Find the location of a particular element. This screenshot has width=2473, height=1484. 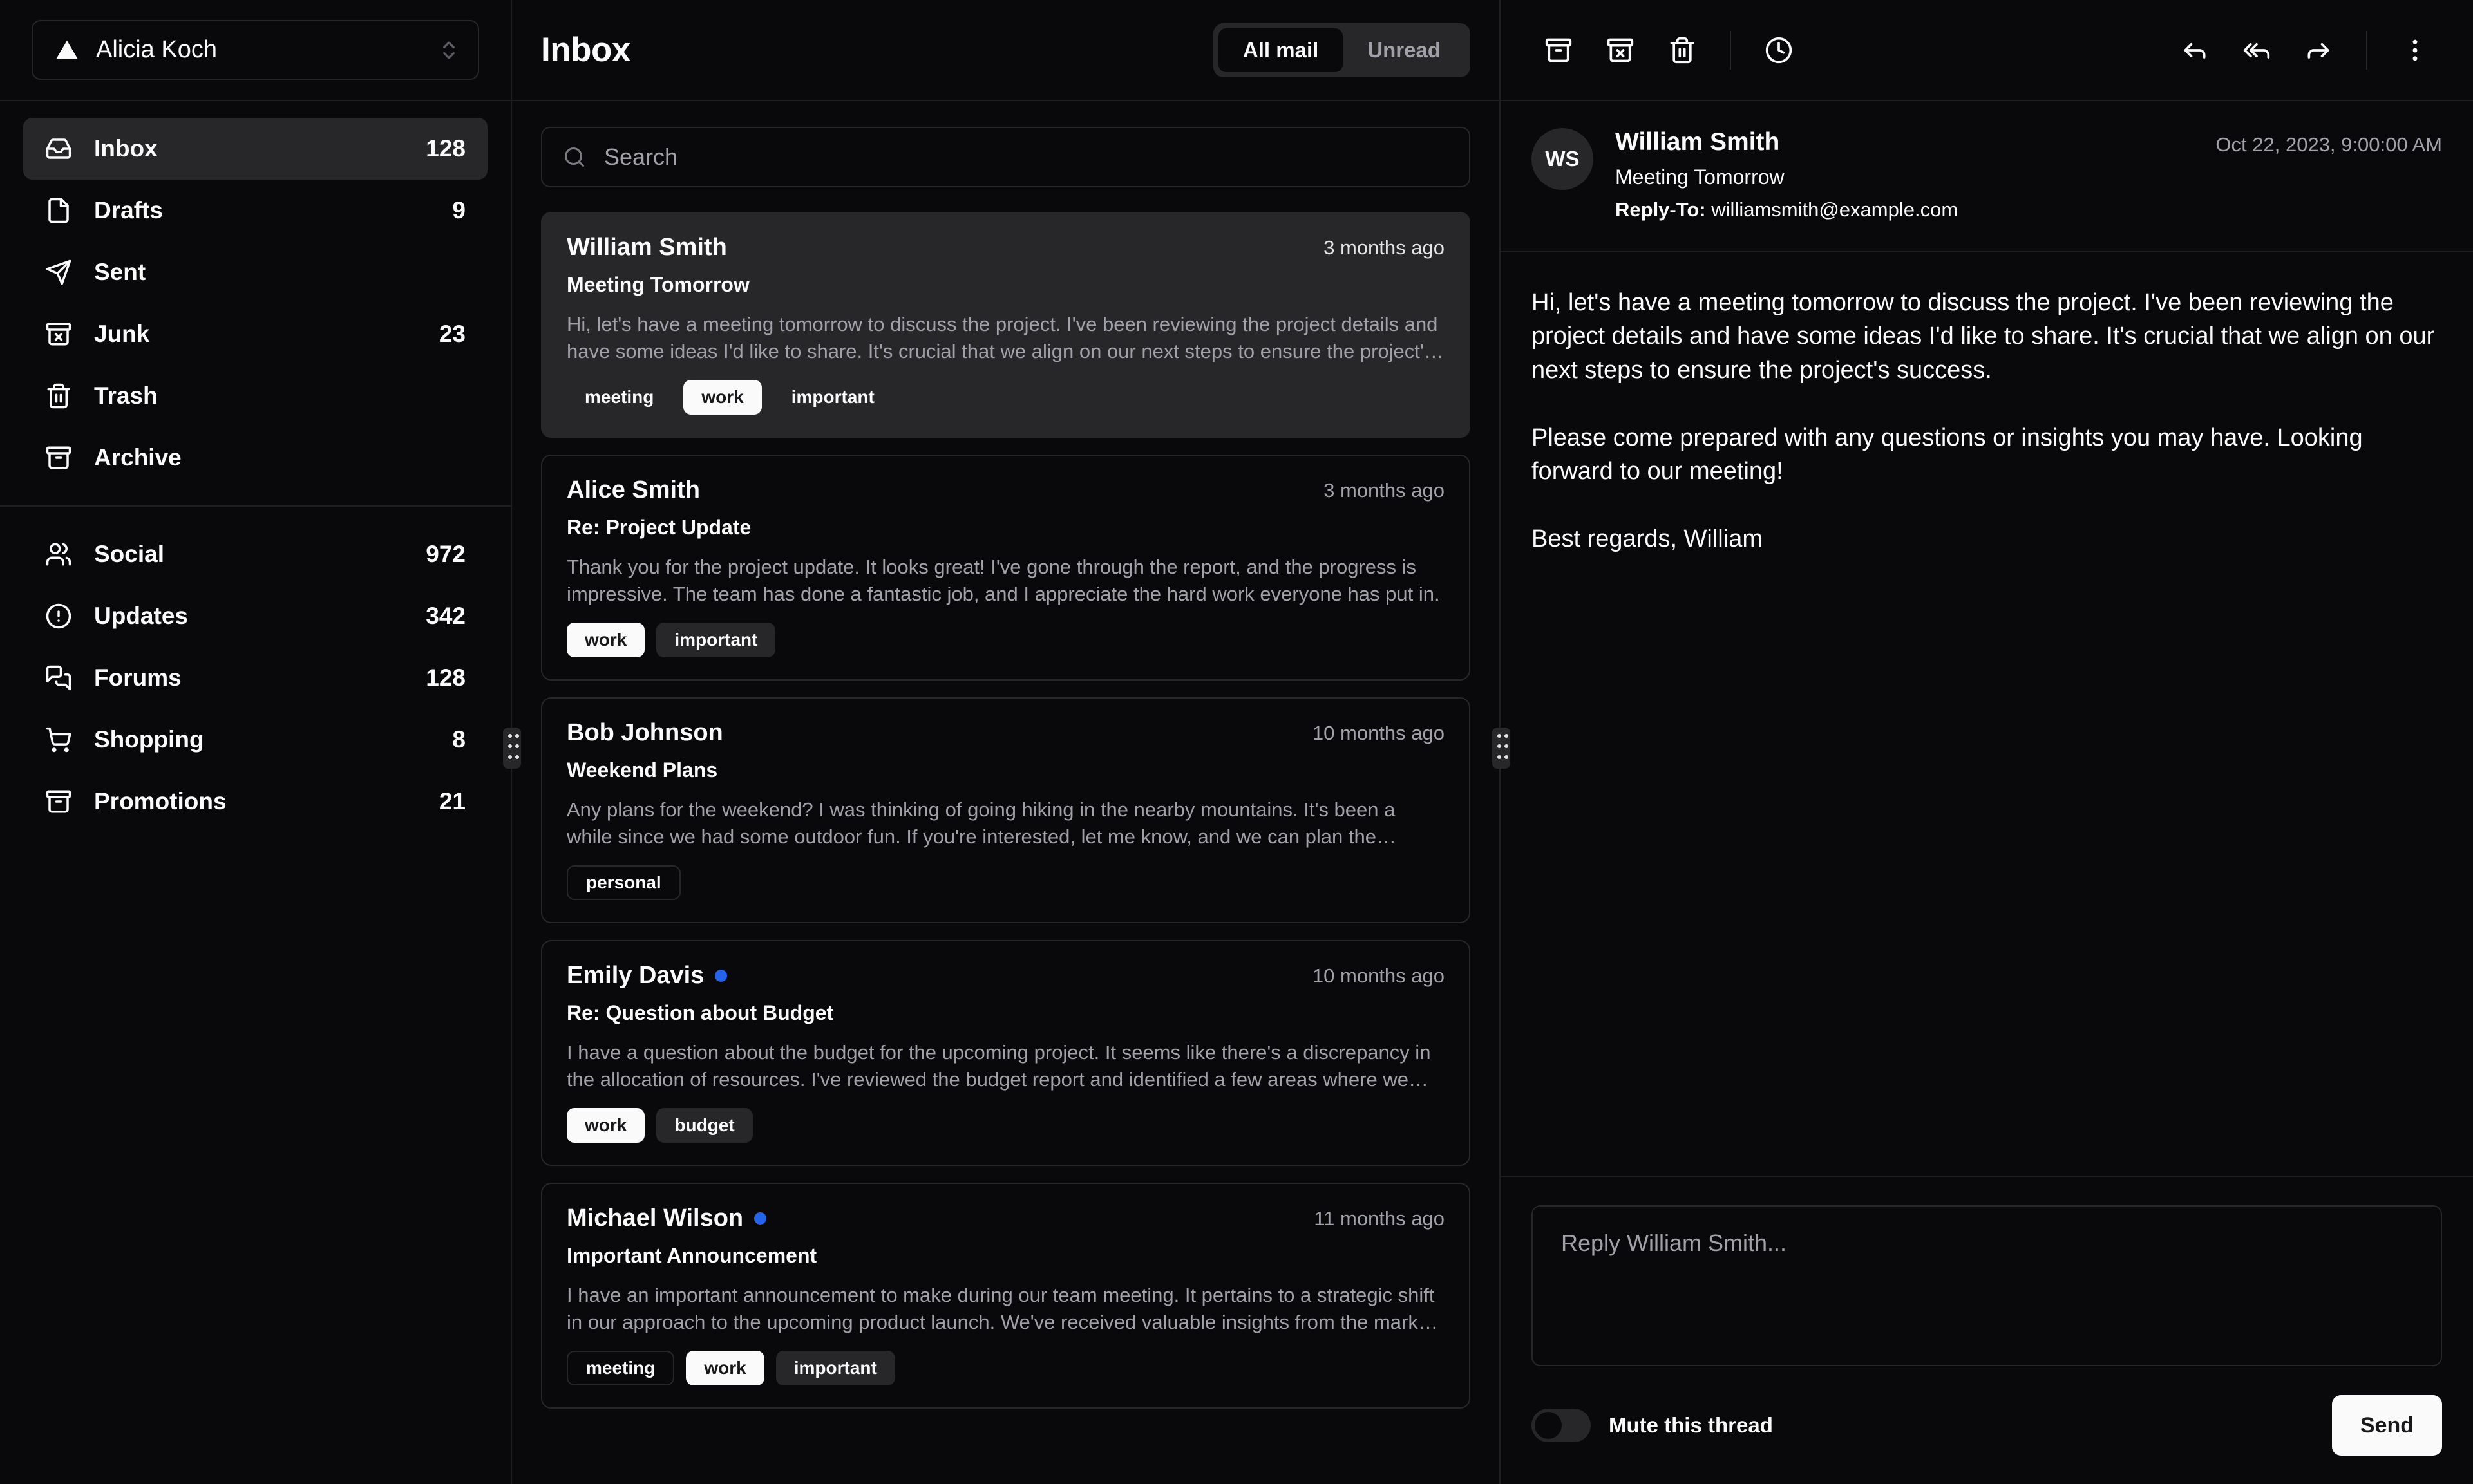

mute-thread-toggle is located at coordinates (1561, 1425).